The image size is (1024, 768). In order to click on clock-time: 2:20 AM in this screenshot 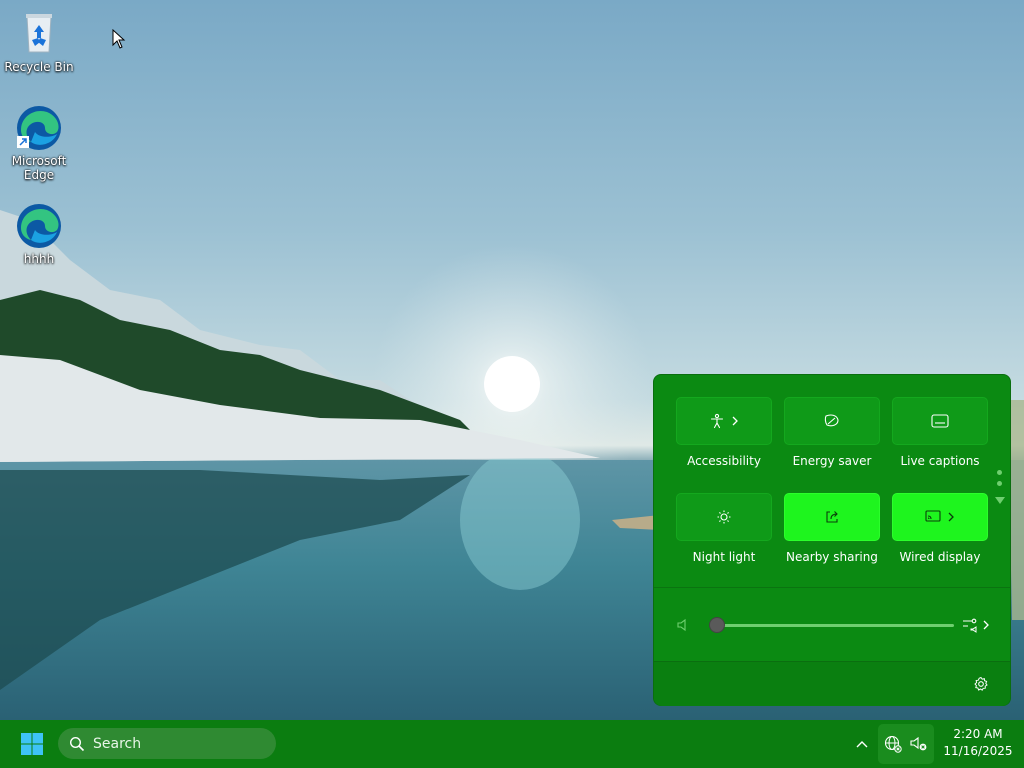, I will do `click(978, 734)`.